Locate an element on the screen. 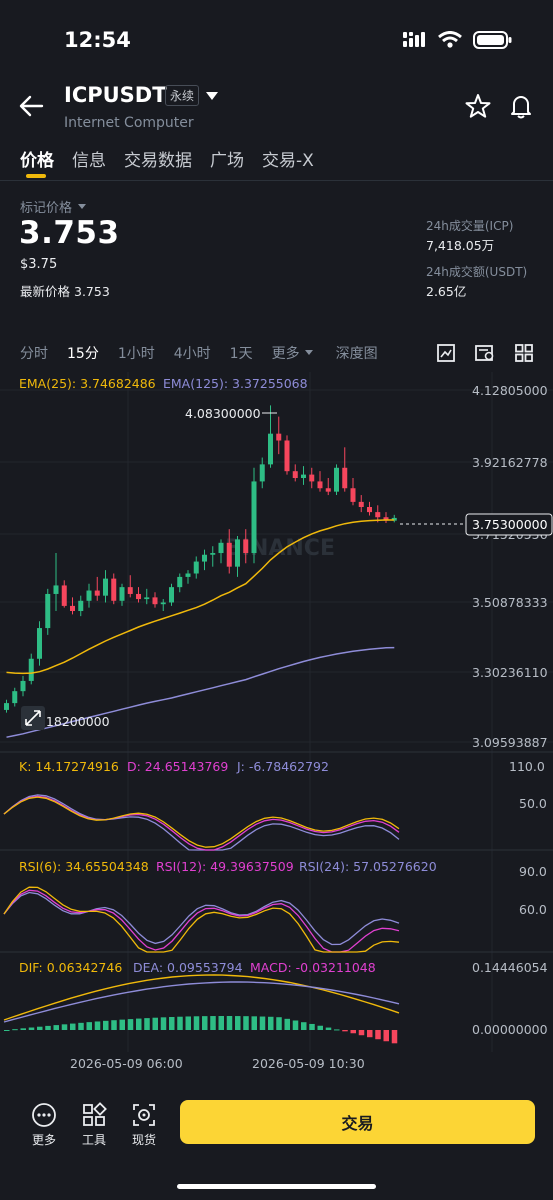 This screenshot has width=553, height=1200. kdj-k-label: K: 14.17274916 is located at coordinates (69, 766).